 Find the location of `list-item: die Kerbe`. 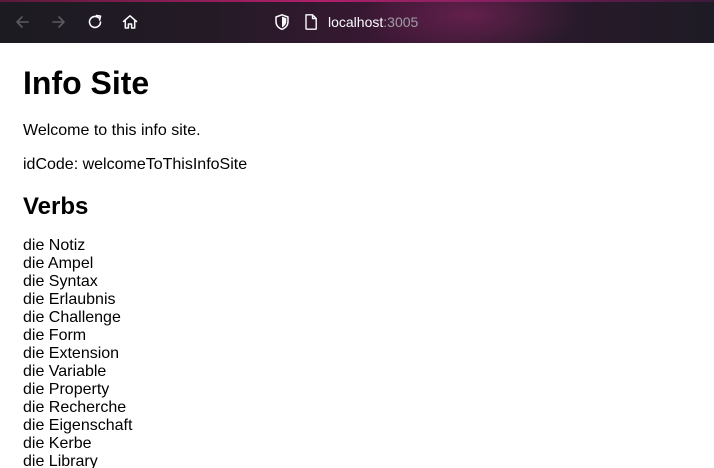

list-item: die Kerbe is located at coordinates (57, 443).